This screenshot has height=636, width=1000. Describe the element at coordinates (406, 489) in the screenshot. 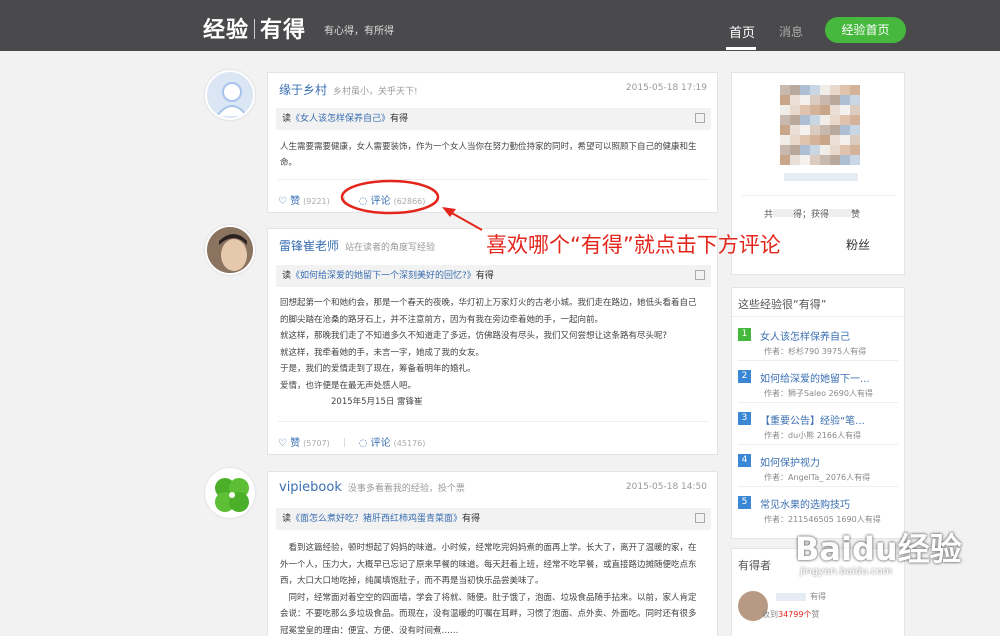

I see `user-signature: 没事多看看我的经验，投个票` at that location.